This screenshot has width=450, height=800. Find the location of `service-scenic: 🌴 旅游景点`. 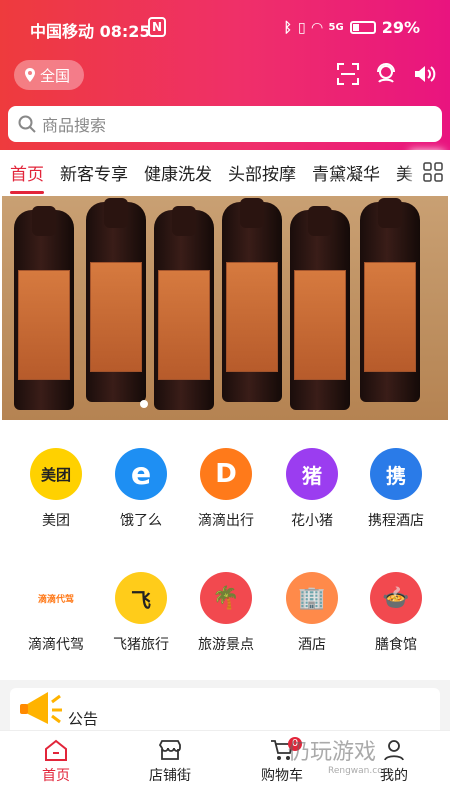

service-scenic: 🌴 旅游景点 is located at coordinates (226, 613).